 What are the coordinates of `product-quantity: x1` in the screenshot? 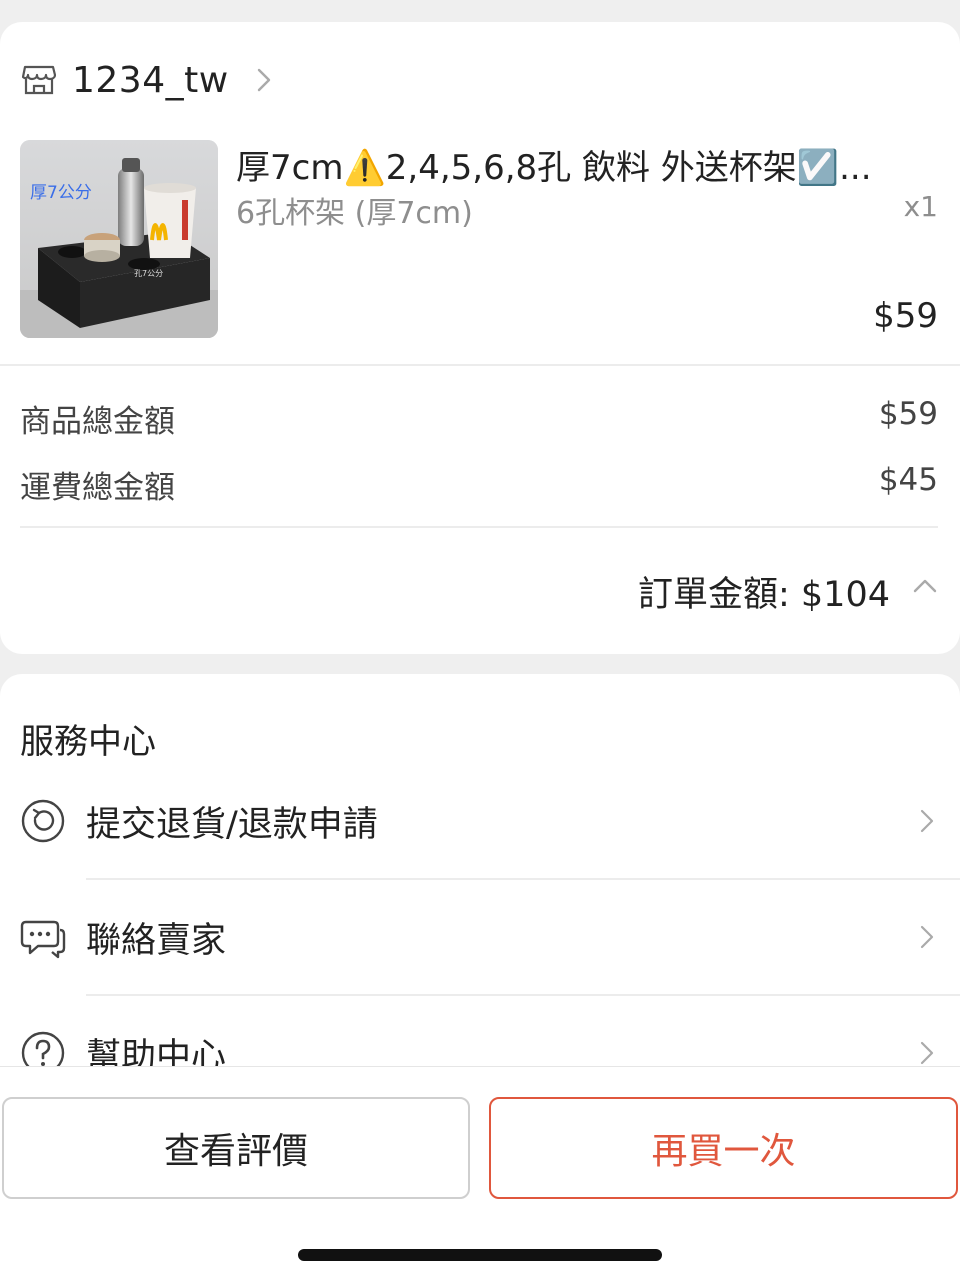 It's located at (920, 206).